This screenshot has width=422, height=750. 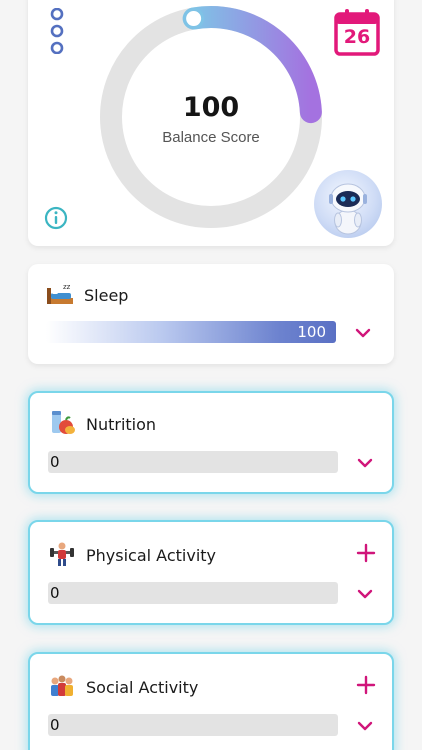 What do you see at coordinates (211, 137) in the screenshot?
I see `balance-score-label: Balance Score` at bounding box center [211, 137].